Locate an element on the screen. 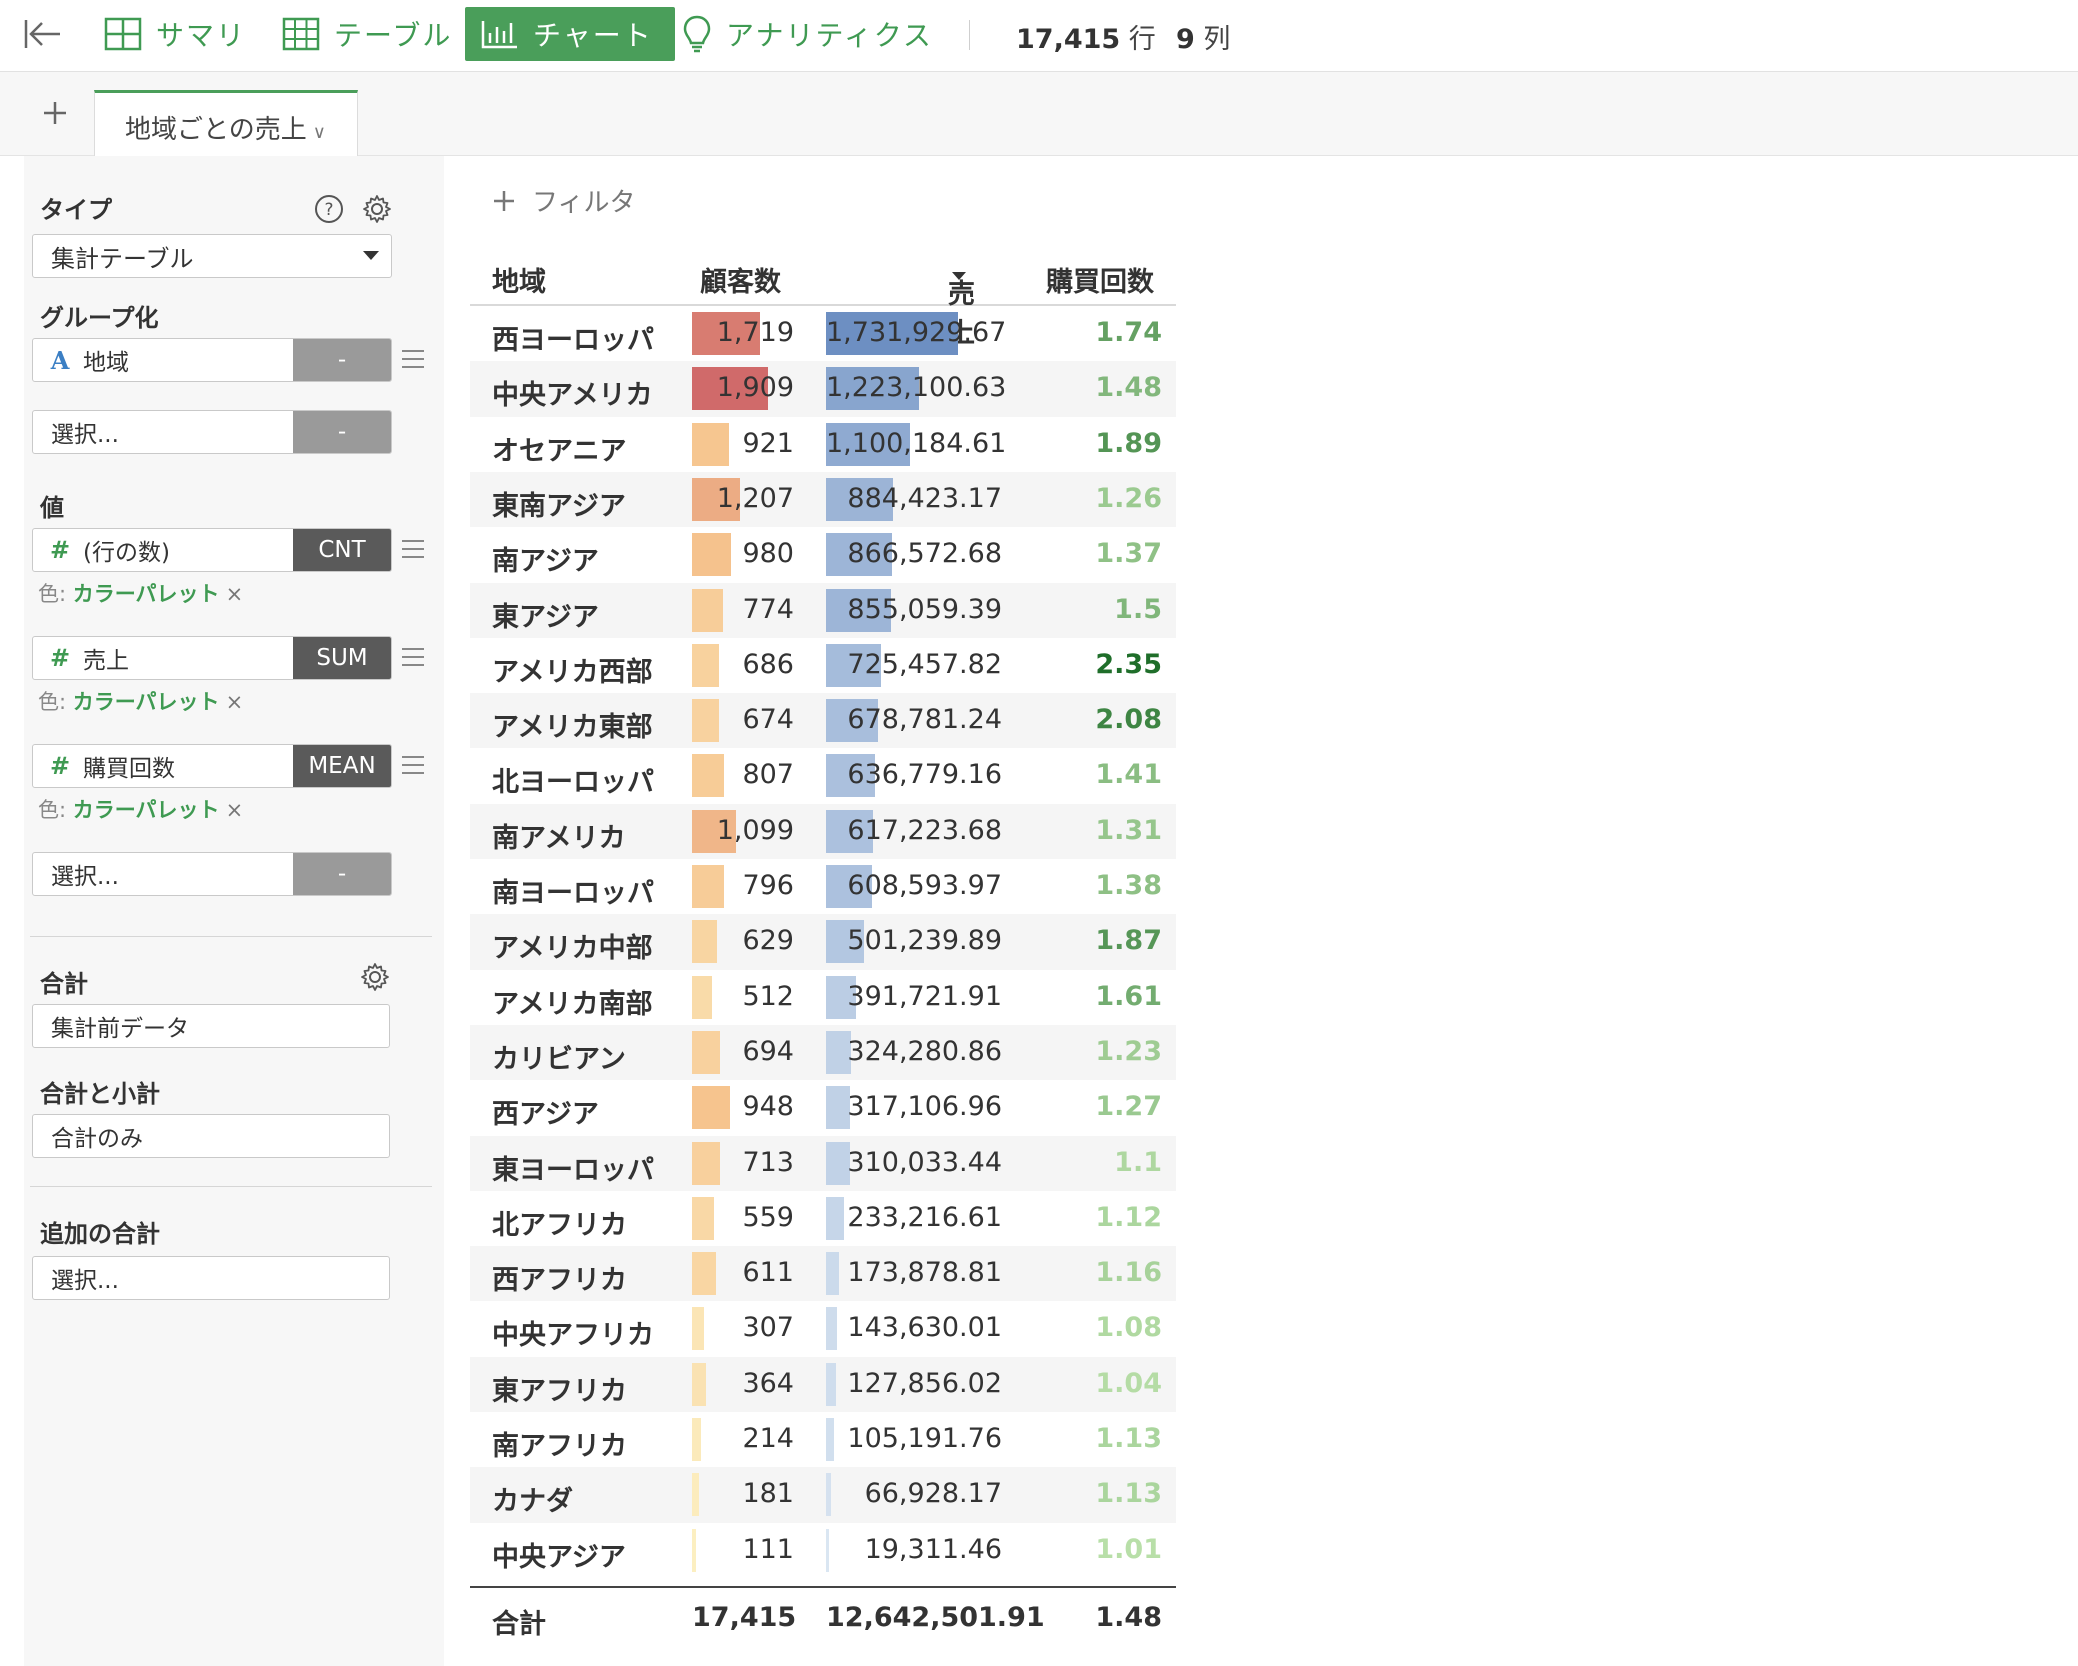  header-purchases: 購買回数 is located at coordinates (1100, 279).